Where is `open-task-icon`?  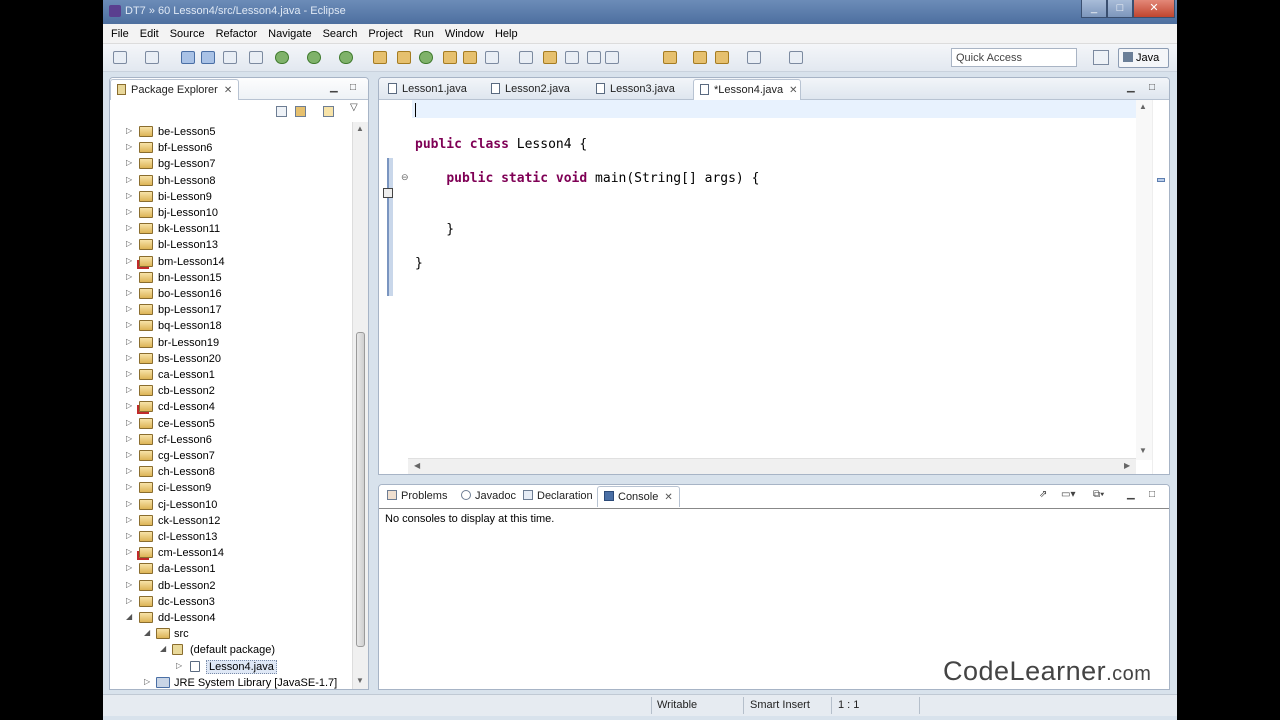
open-task-icon is located at coordinates (470, 57).